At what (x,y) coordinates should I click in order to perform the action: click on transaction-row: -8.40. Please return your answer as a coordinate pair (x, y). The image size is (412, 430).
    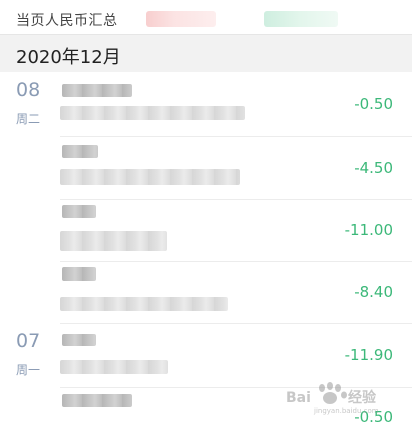
    Looking at the image, I should click on (236, 293).